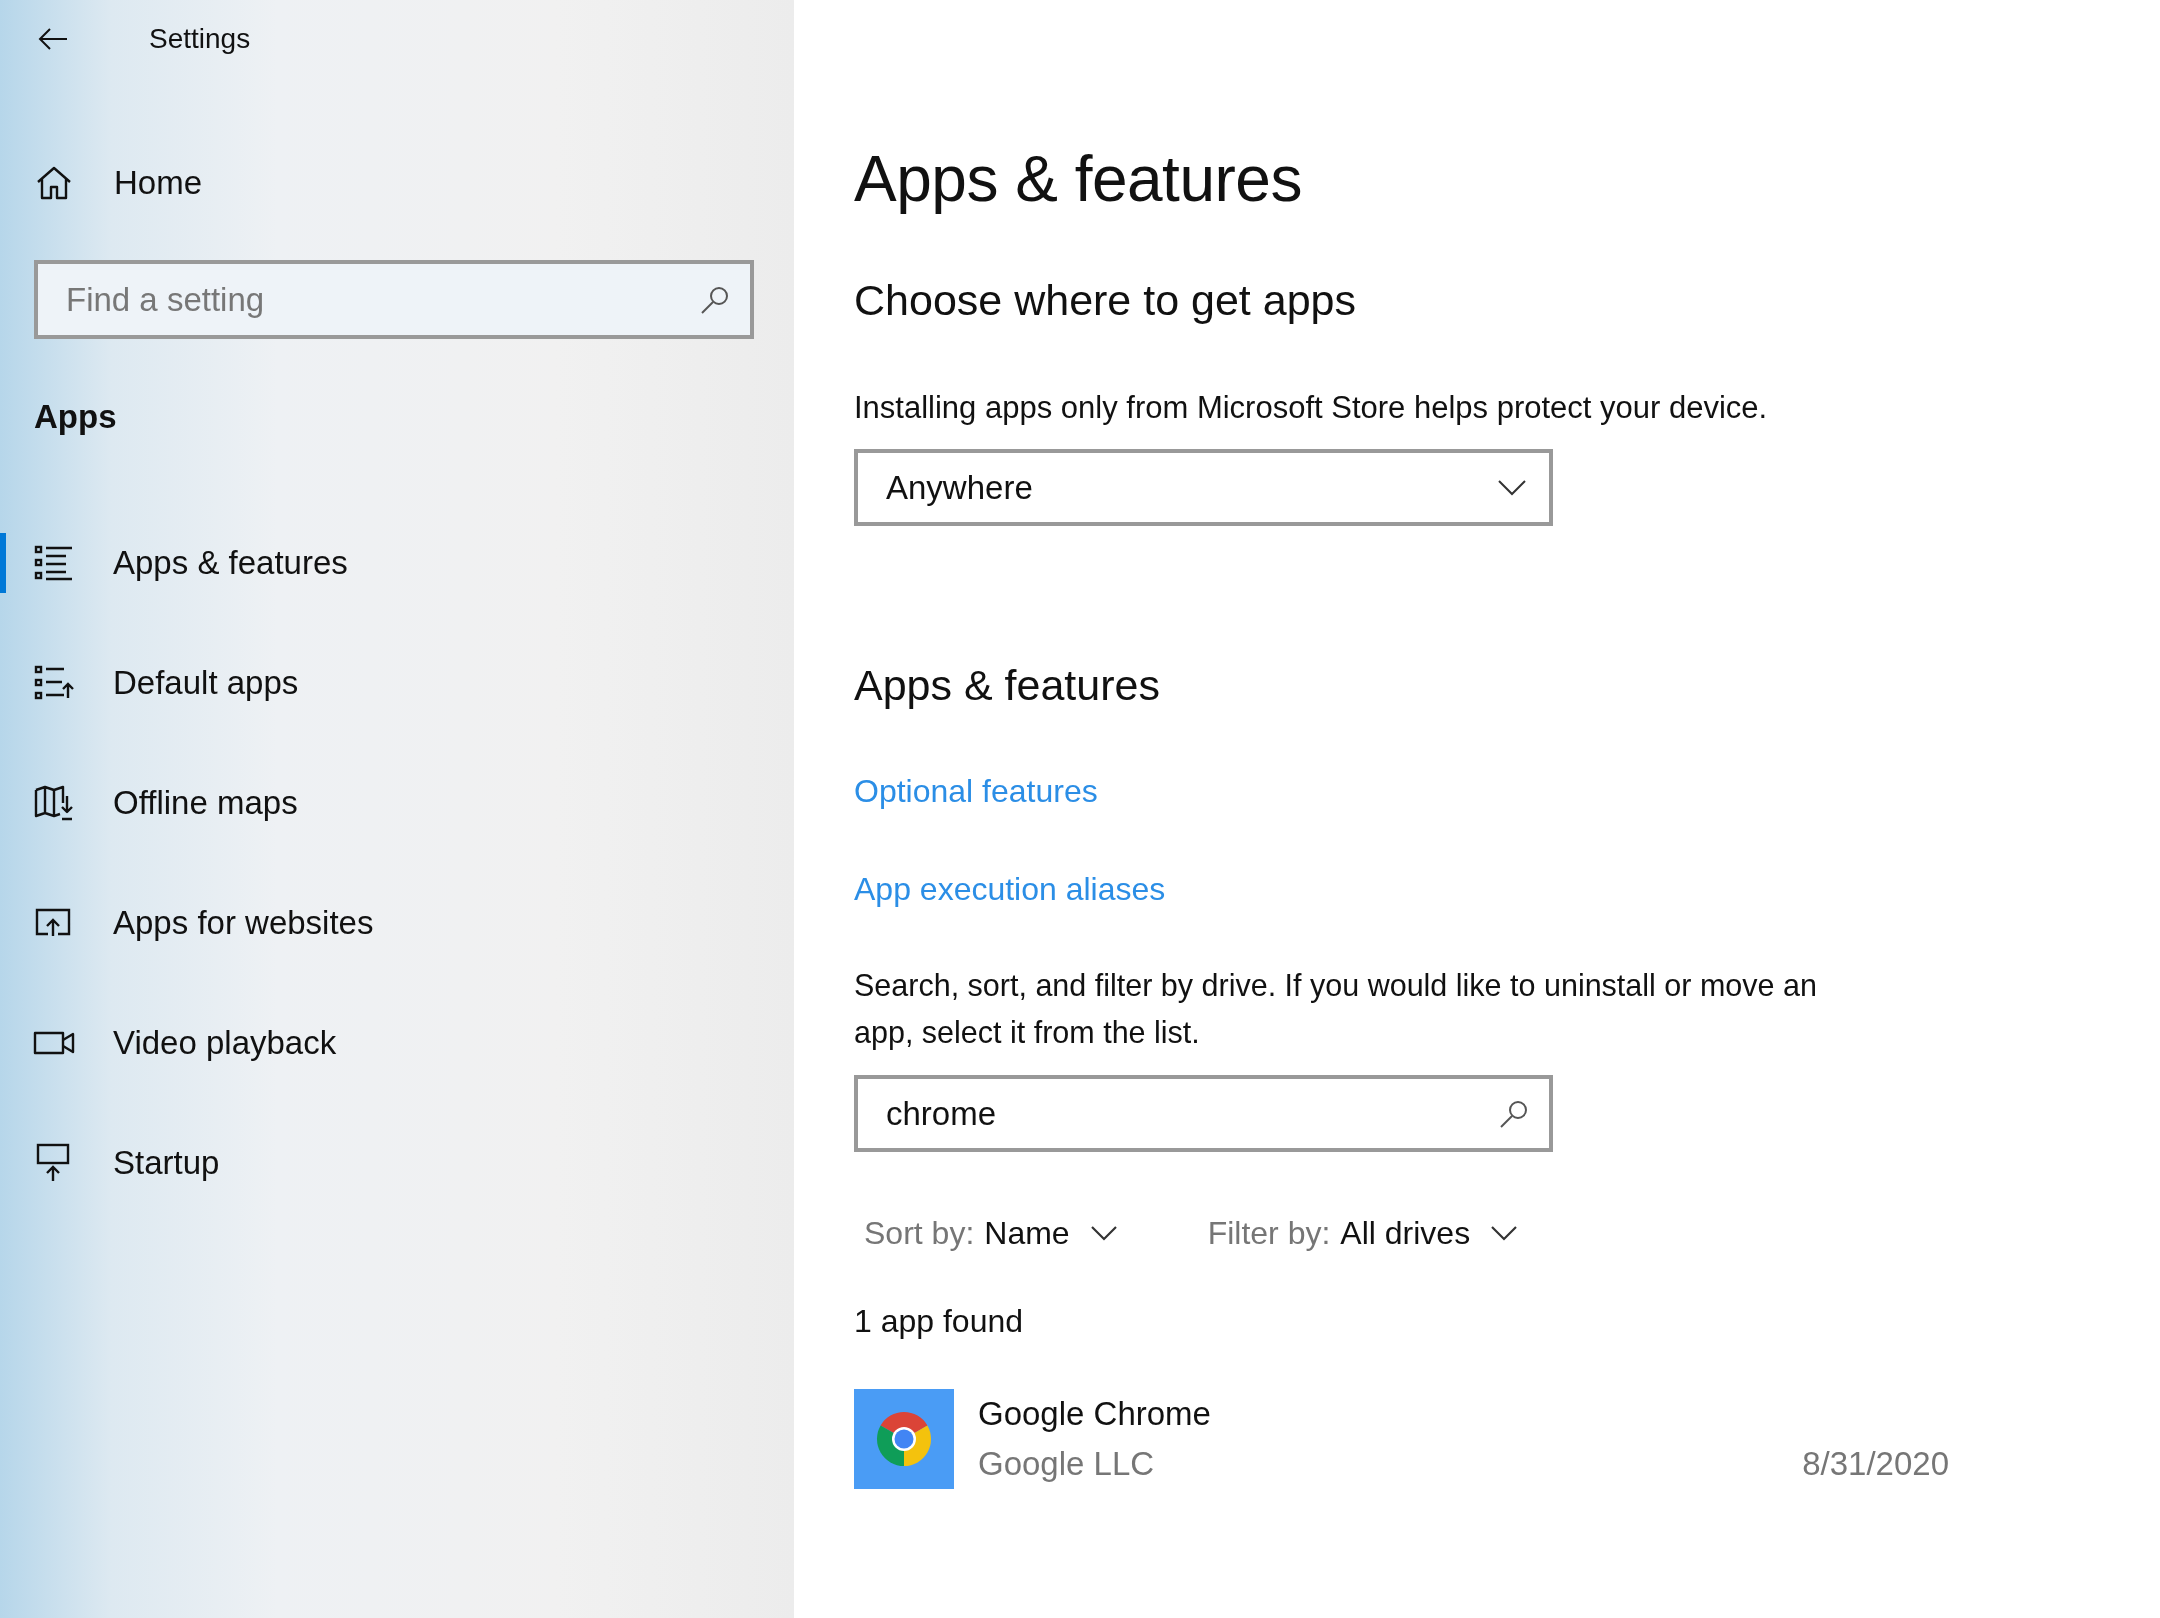 The height and width of the screenshot is (1618, 2160). Describe the element at coordinates (1095, 1414) in the screenshot. I see `app-name: Google Chrome` at that location.